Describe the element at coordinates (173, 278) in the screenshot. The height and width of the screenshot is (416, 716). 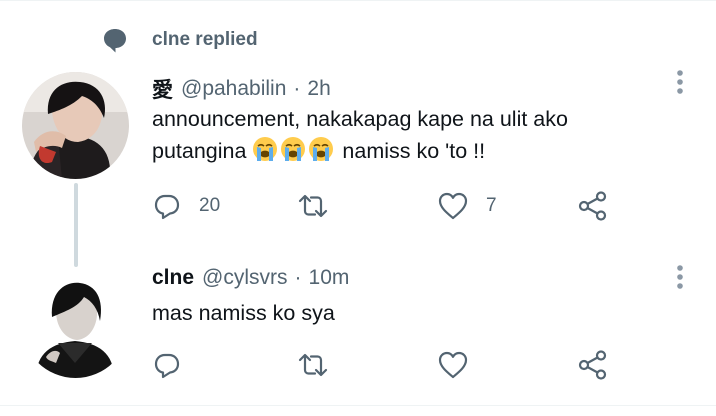
I see `display-name: clne` at that location.